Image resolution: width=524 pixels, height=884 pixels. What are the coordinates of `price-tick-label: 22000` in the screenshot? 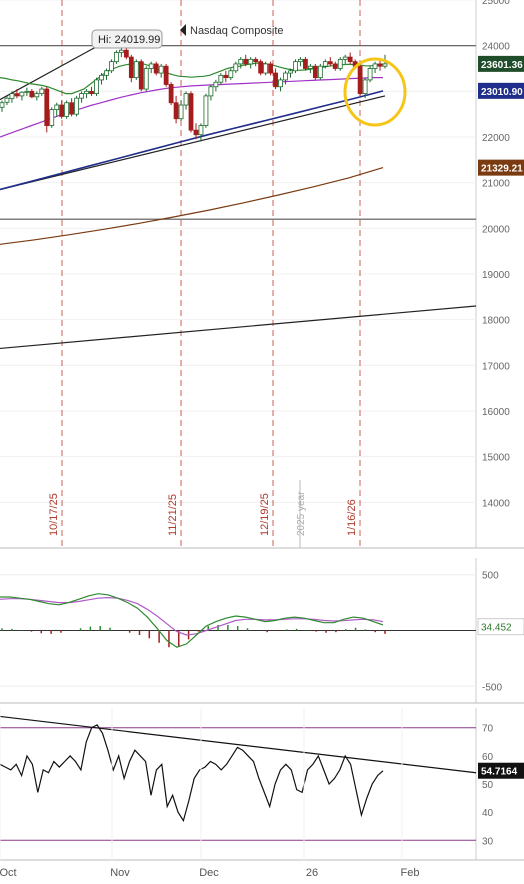 It's located at (496, 138).